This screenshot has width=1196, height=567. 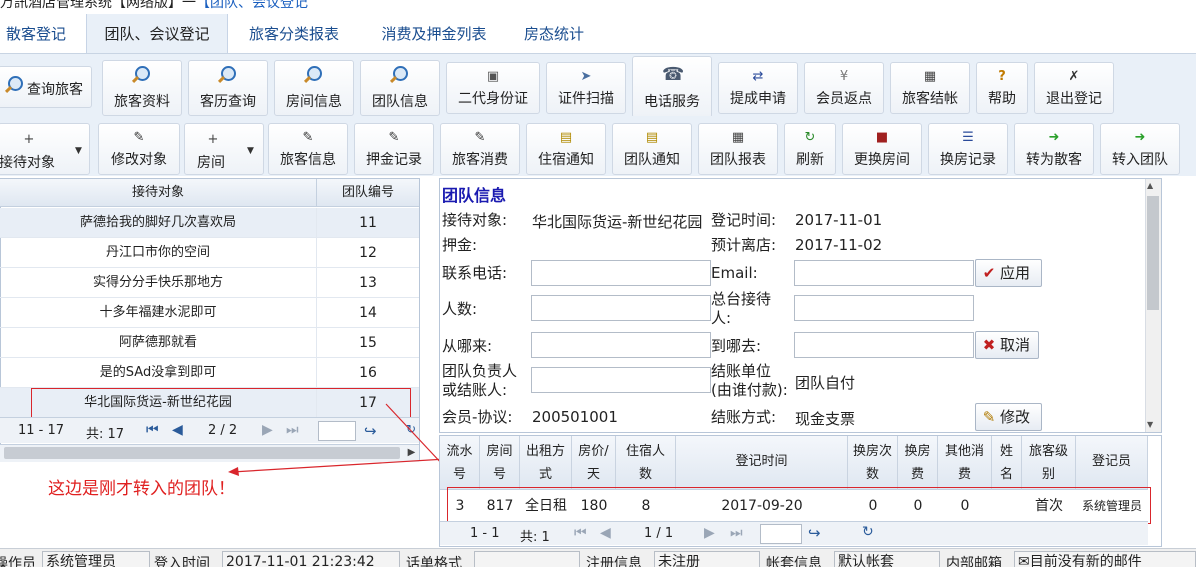 I want to click on front-desk-input, so click(x=884, y=308).